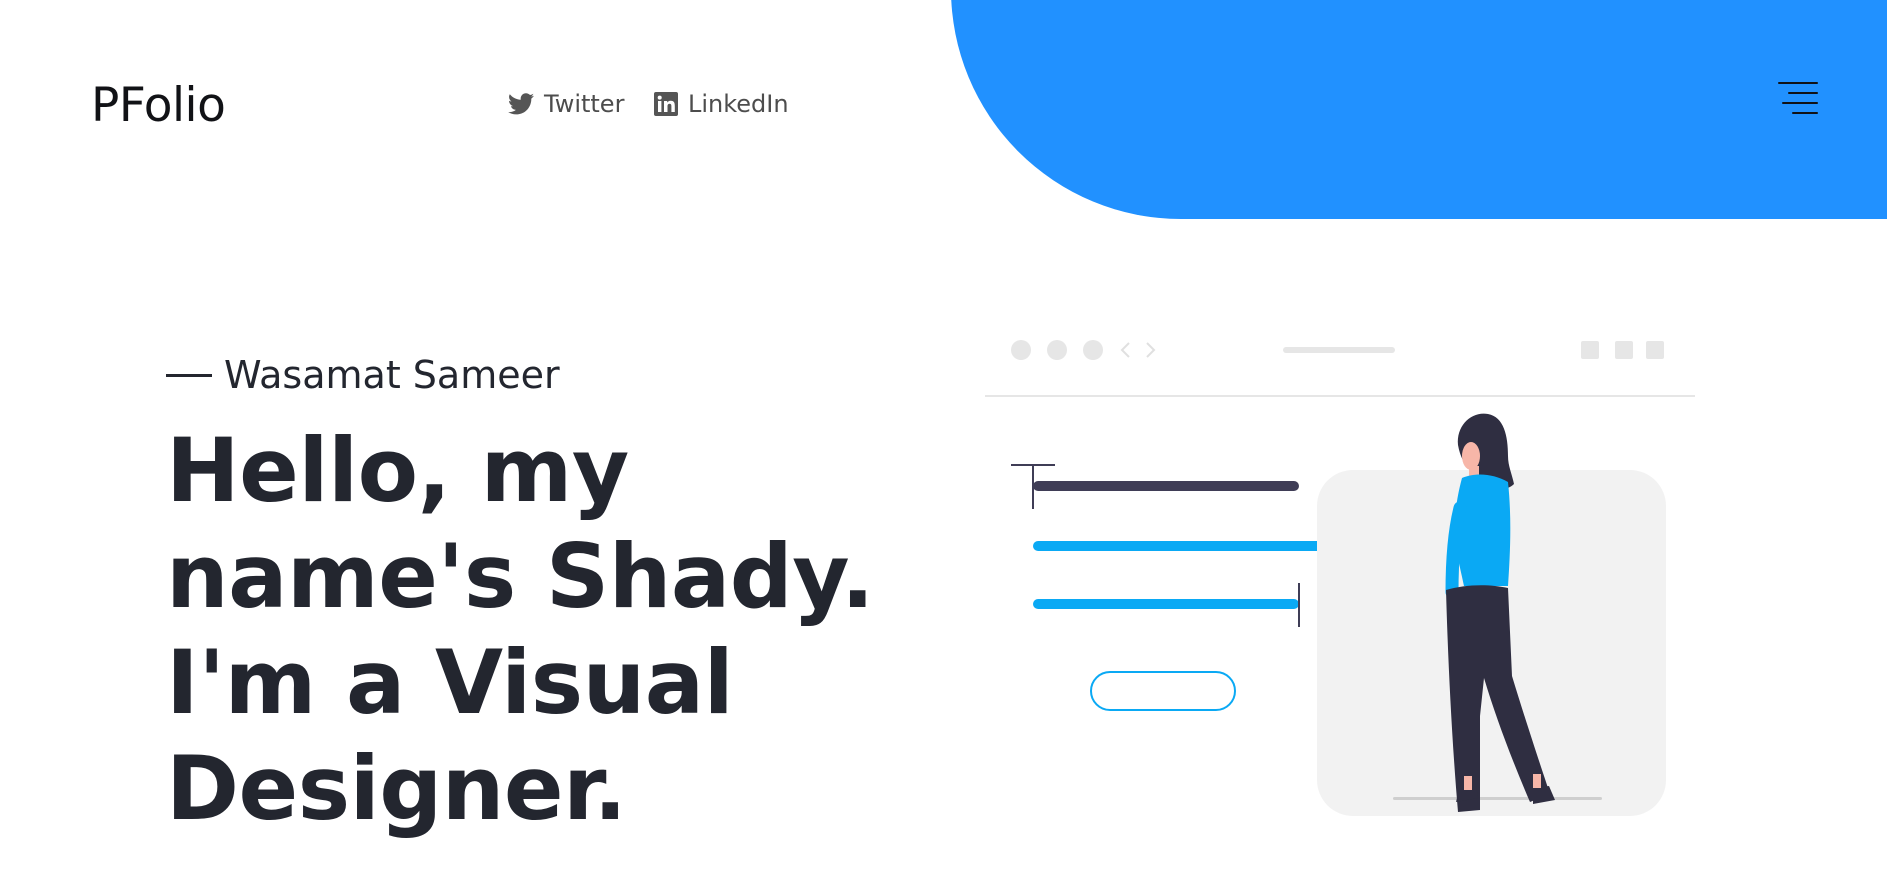 This screenshot has height=887, width=1887. Describe the element at coordinates (584, 104) in the screenshot. I see `twitter-label: Twitter` at that location.